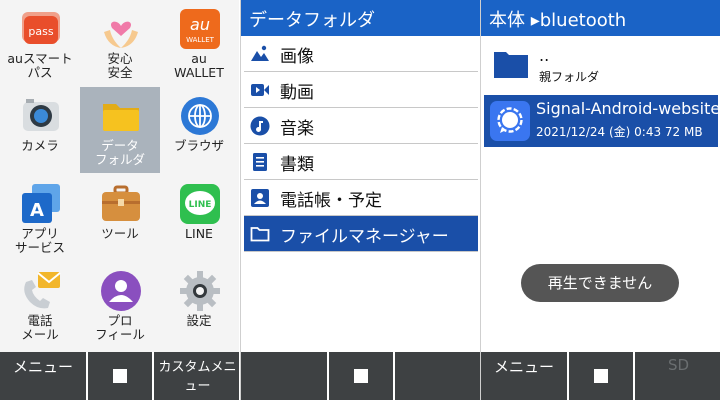 This screenshot has height=400, width=720. I want to click on app-label: 設定, so click(199, 320).